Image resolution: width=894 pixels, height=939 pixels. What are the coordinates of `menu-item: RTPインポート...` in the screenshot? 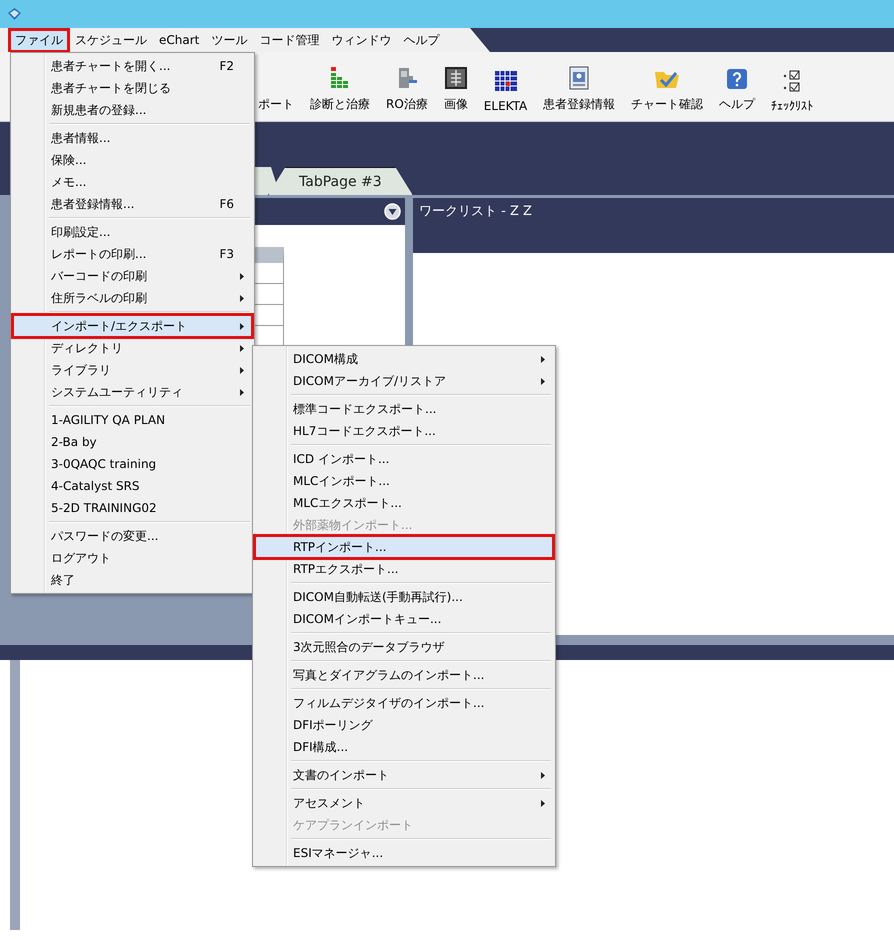 It's located at (404, 547).